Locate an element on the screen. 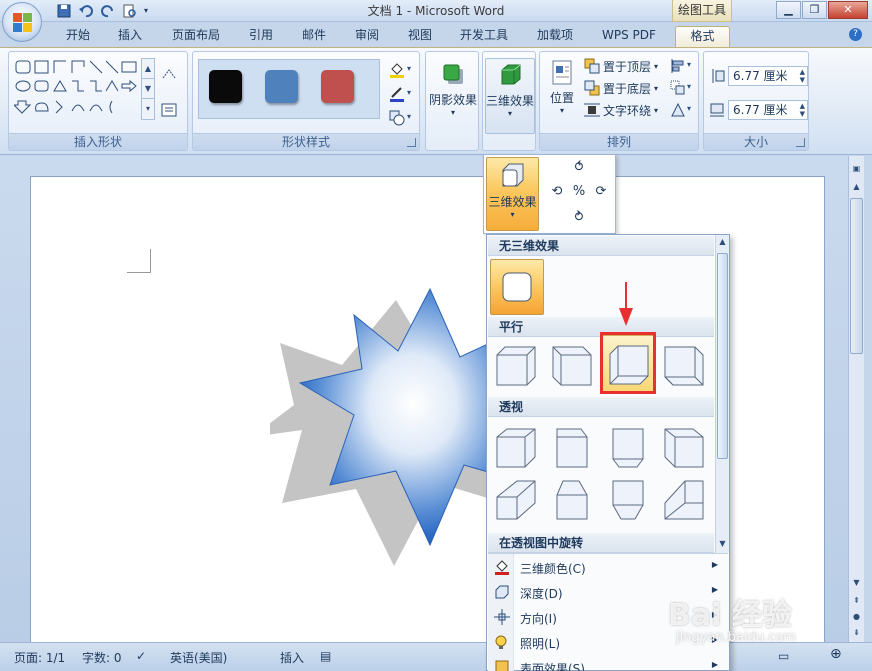 This screenshot has height=671, width=872. perspective-cube-2-icon is located at coordinates (572, 447).